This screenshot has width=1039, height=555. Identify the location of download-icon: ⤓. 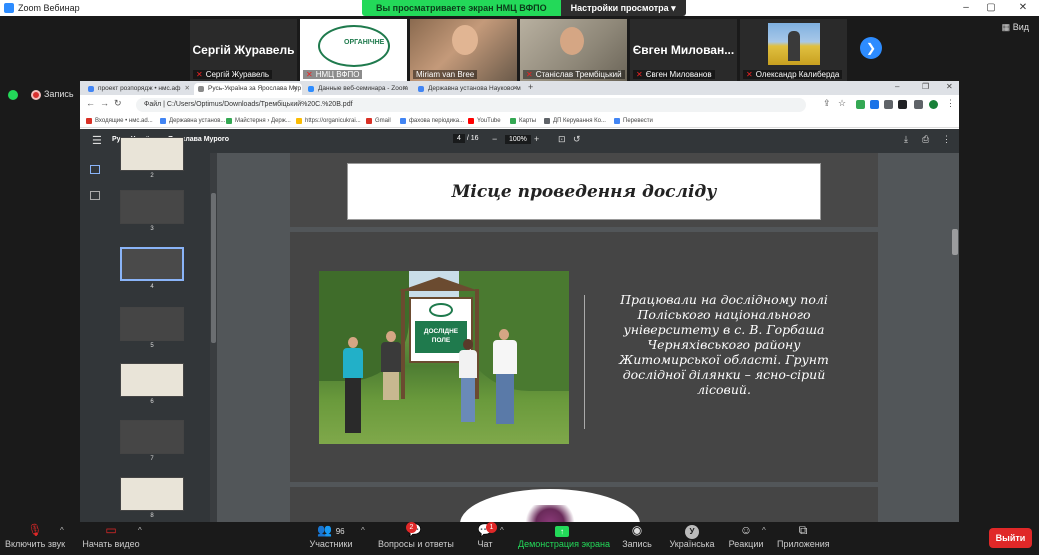
(906, 139).